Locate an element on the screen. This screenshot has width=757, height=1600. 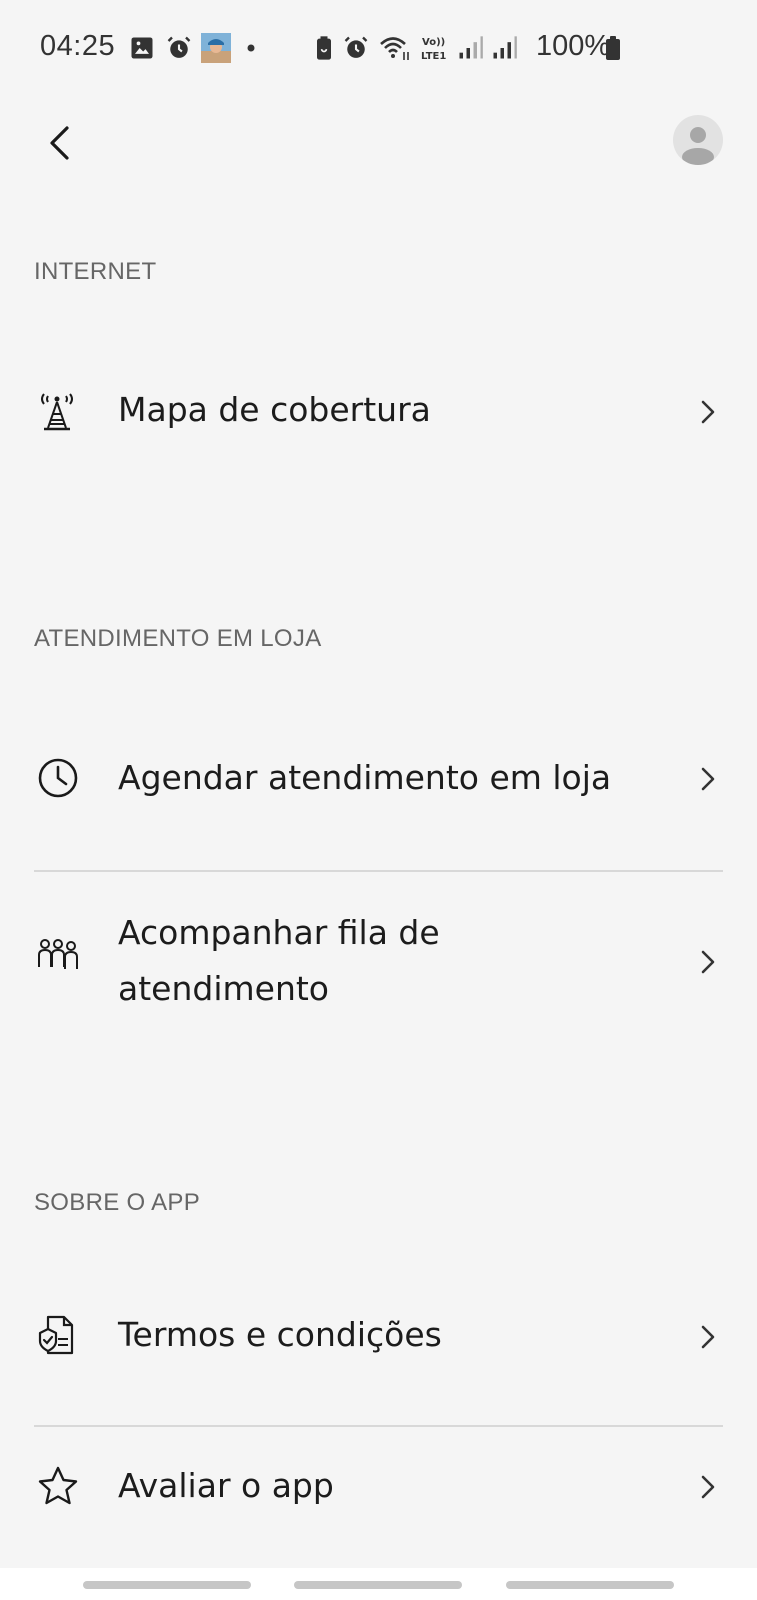
volte-lte-icon: Vo)) LTE1 is located at coordinates (433, 49).